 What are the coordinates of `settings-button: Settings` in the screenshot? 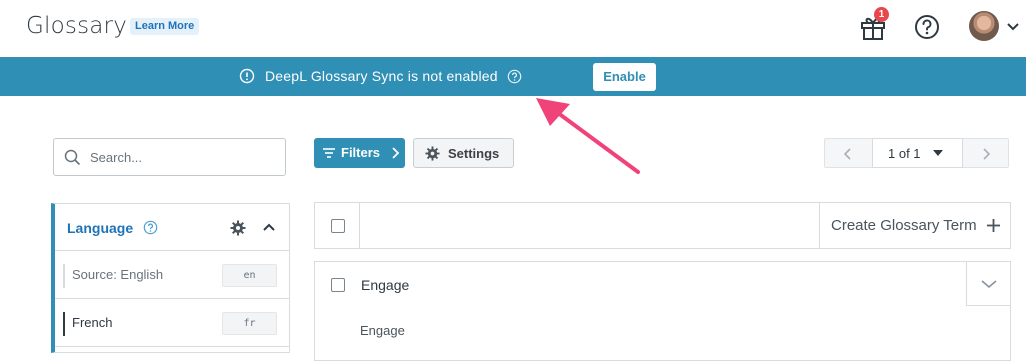 It's located at (463, 153).